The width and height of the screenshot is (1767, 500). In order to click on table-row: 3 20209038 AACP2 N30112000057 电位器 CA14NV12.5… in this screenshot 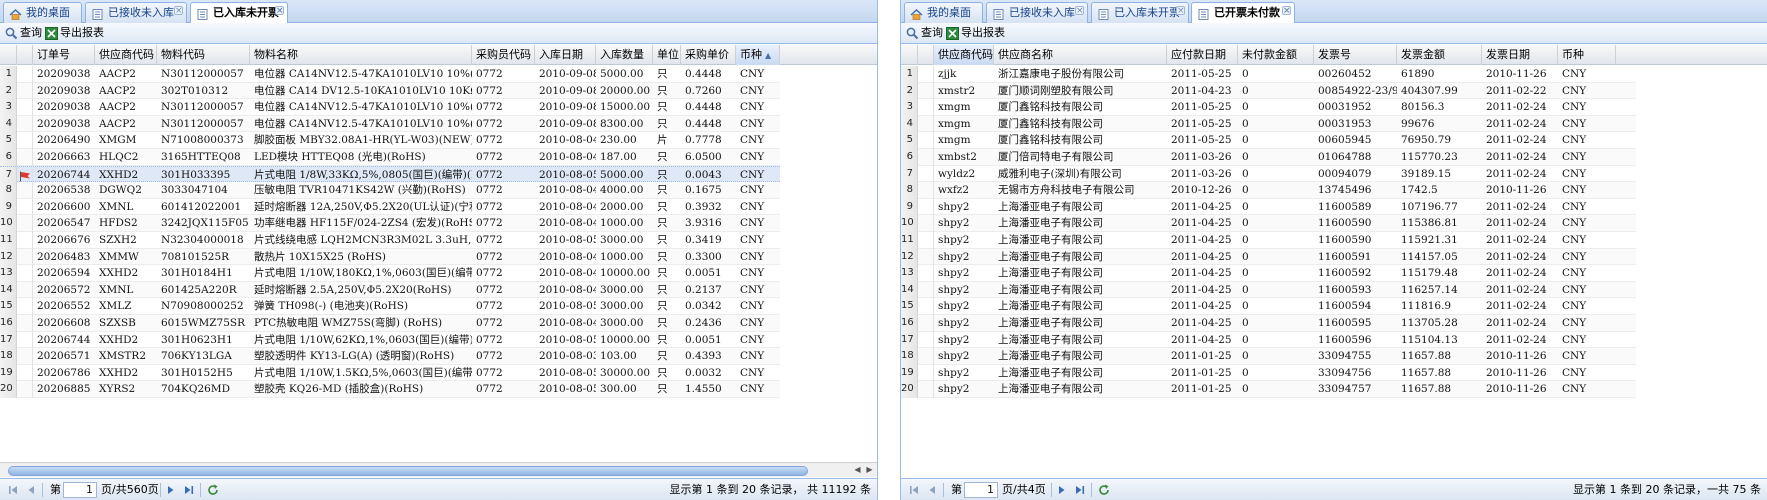, I will do `click(390, 107)`.